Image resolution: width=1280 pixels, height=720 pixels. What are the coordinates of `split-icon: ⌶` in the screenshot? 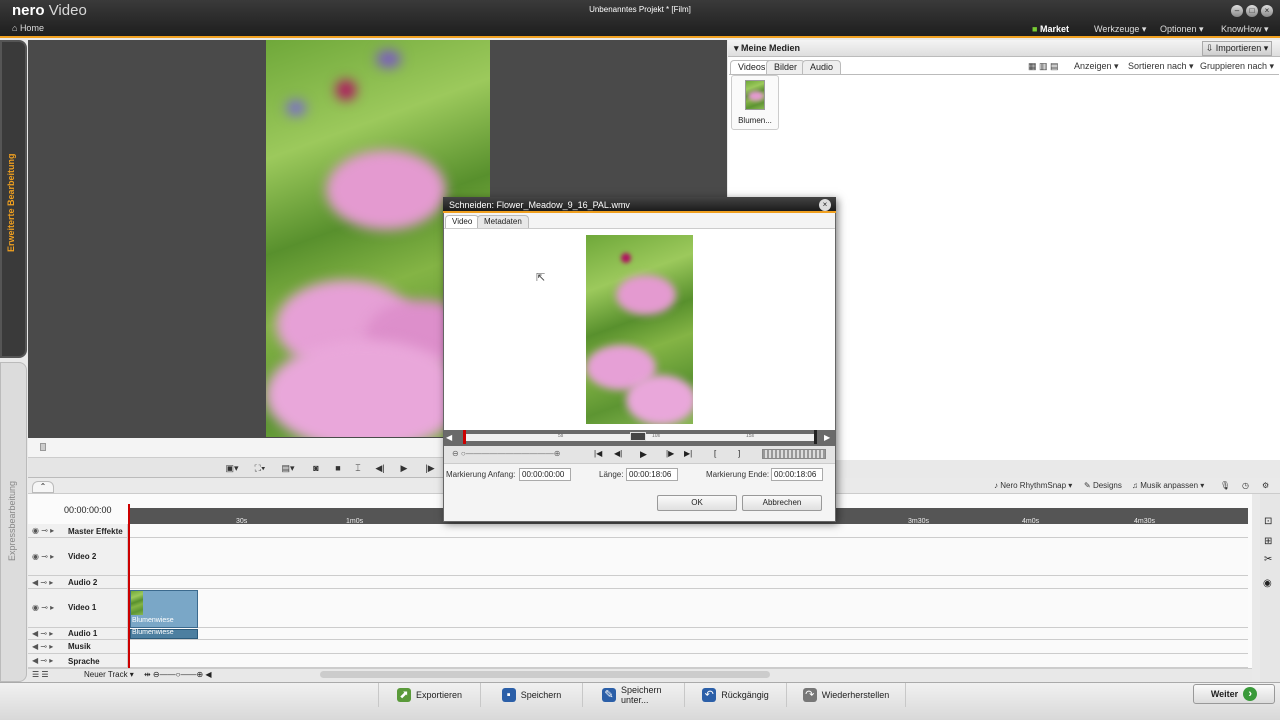 It's located at (358, 468).